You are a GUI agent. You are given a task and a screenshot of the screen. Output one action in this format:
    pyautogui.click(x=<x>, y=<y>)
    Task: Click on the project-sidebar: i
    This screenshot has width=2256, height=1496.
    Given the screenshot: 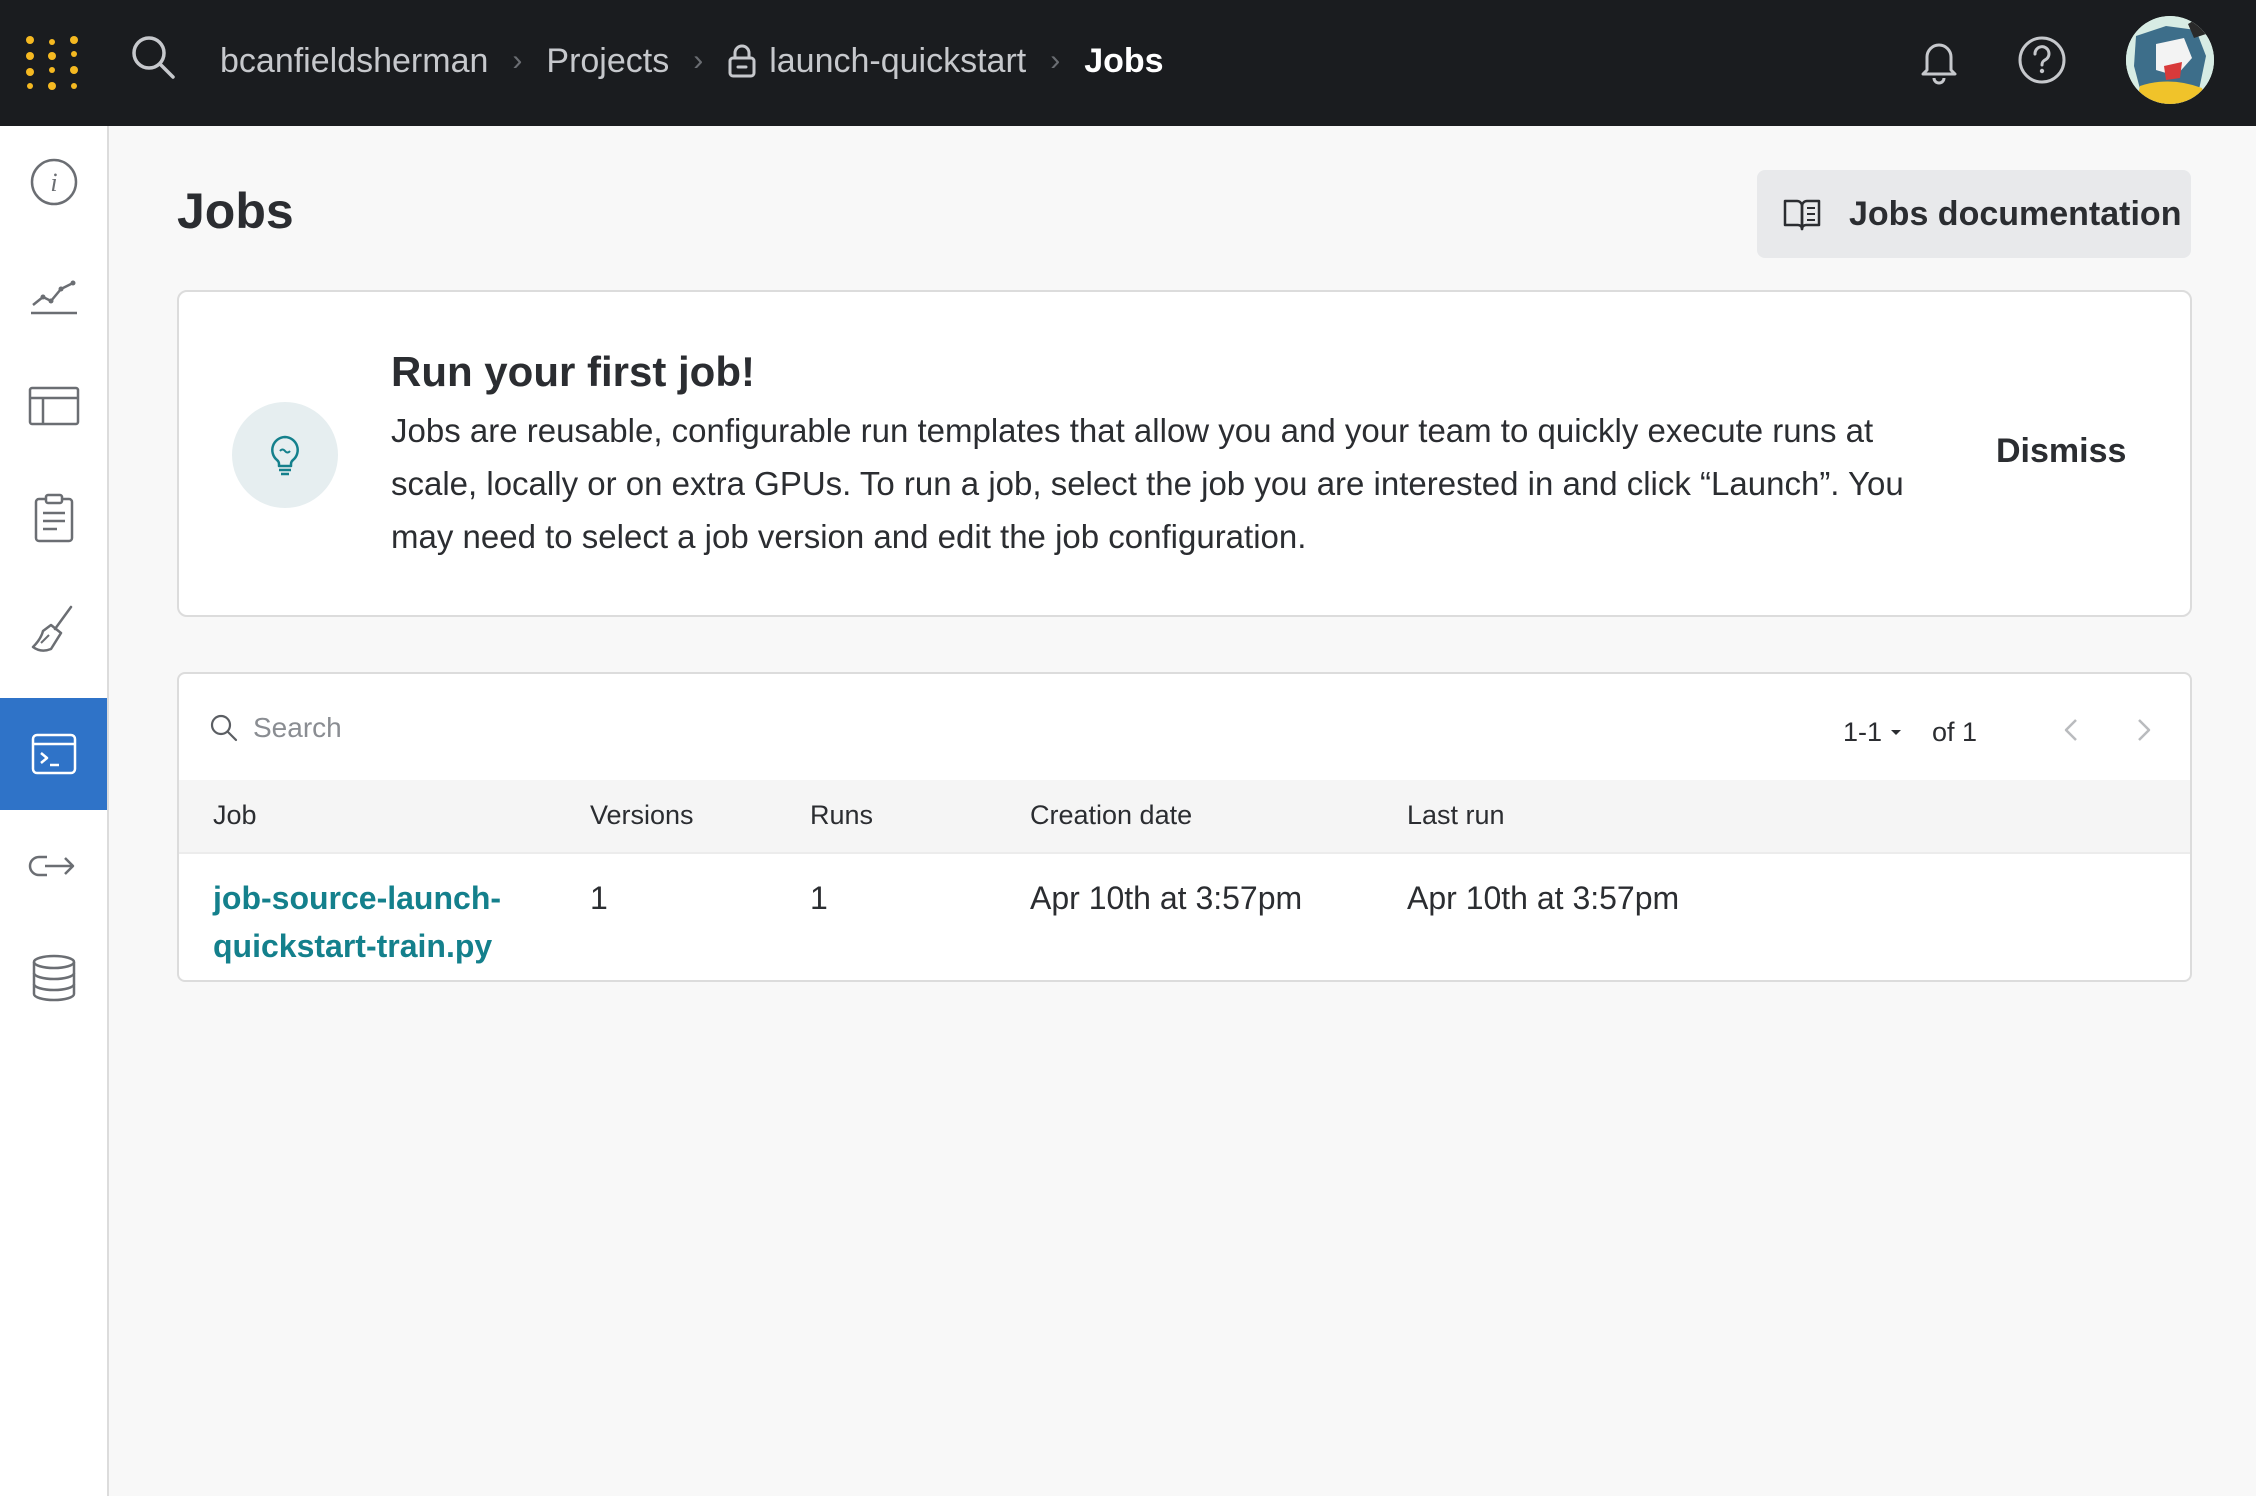 What is the action you would take?
    pyautogui.click(x=54, y=811)
    